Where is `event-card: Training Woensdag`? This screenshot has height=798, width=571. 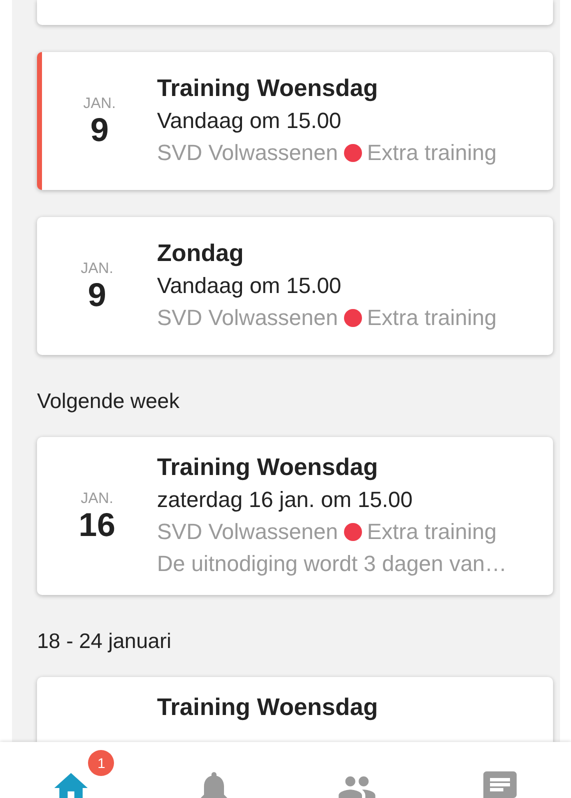 event-card: Training Woensdag is located at coordinates (295, 709).